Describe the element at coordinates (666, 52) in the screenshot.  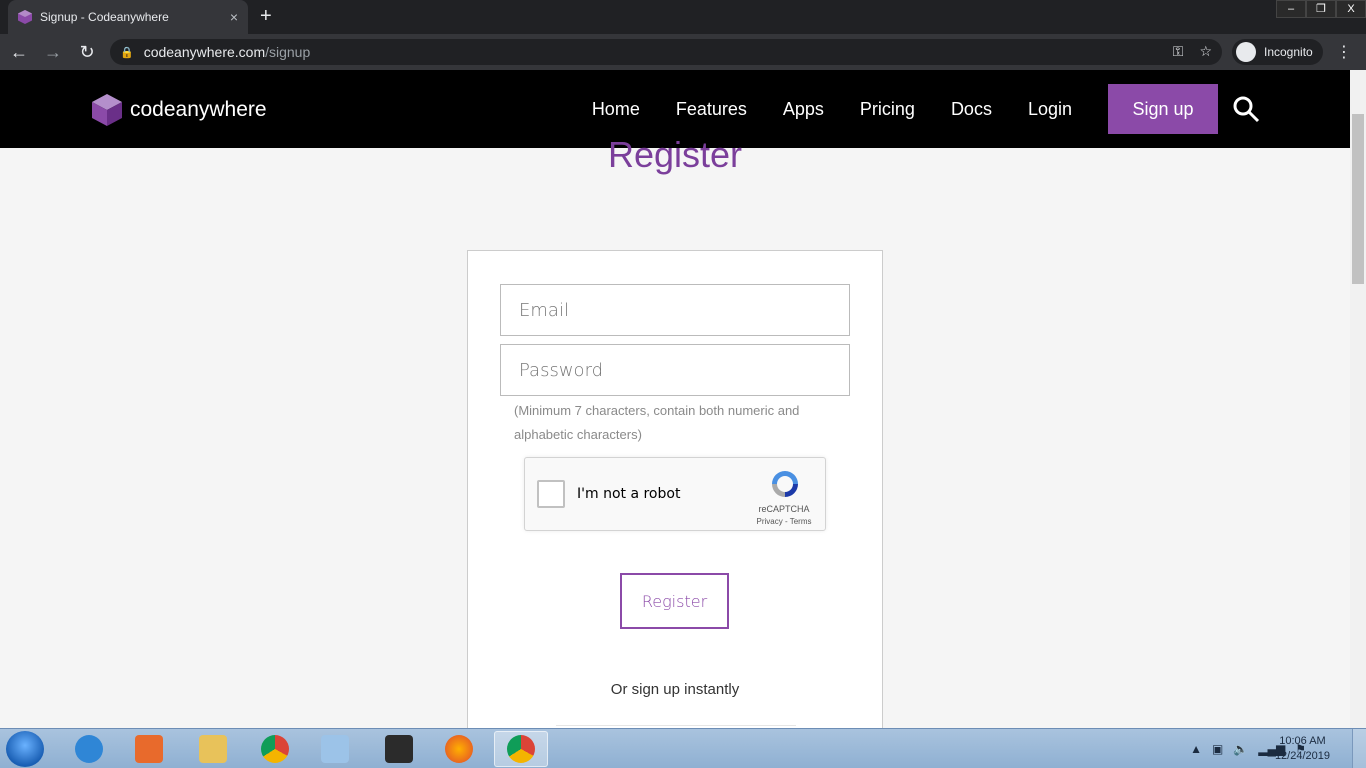
I see `address-bar: 🔒 codeanywhere.com/signup ⚿ ☆` at that location.